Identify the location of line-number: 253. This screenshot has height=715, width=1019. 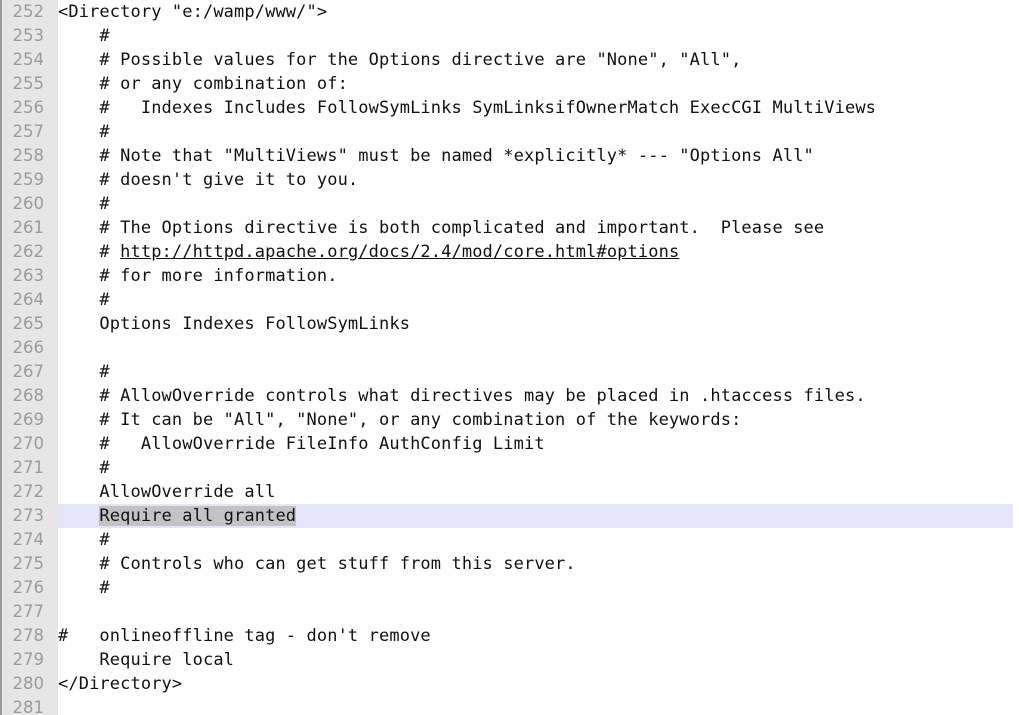
(28, 35).